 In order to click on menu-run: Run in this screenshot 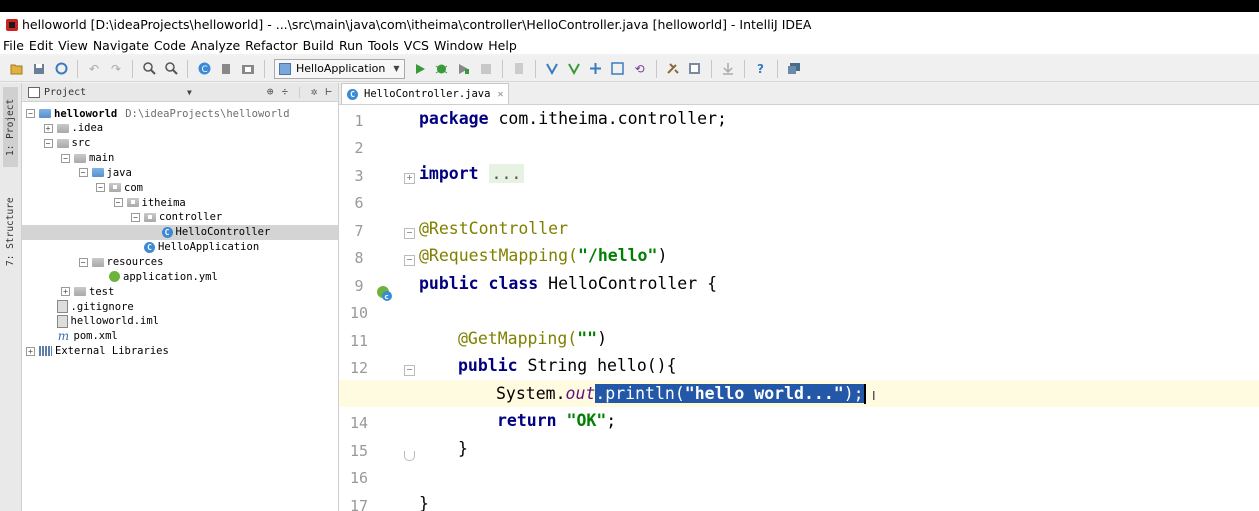, I will do `click(351, 45)`.